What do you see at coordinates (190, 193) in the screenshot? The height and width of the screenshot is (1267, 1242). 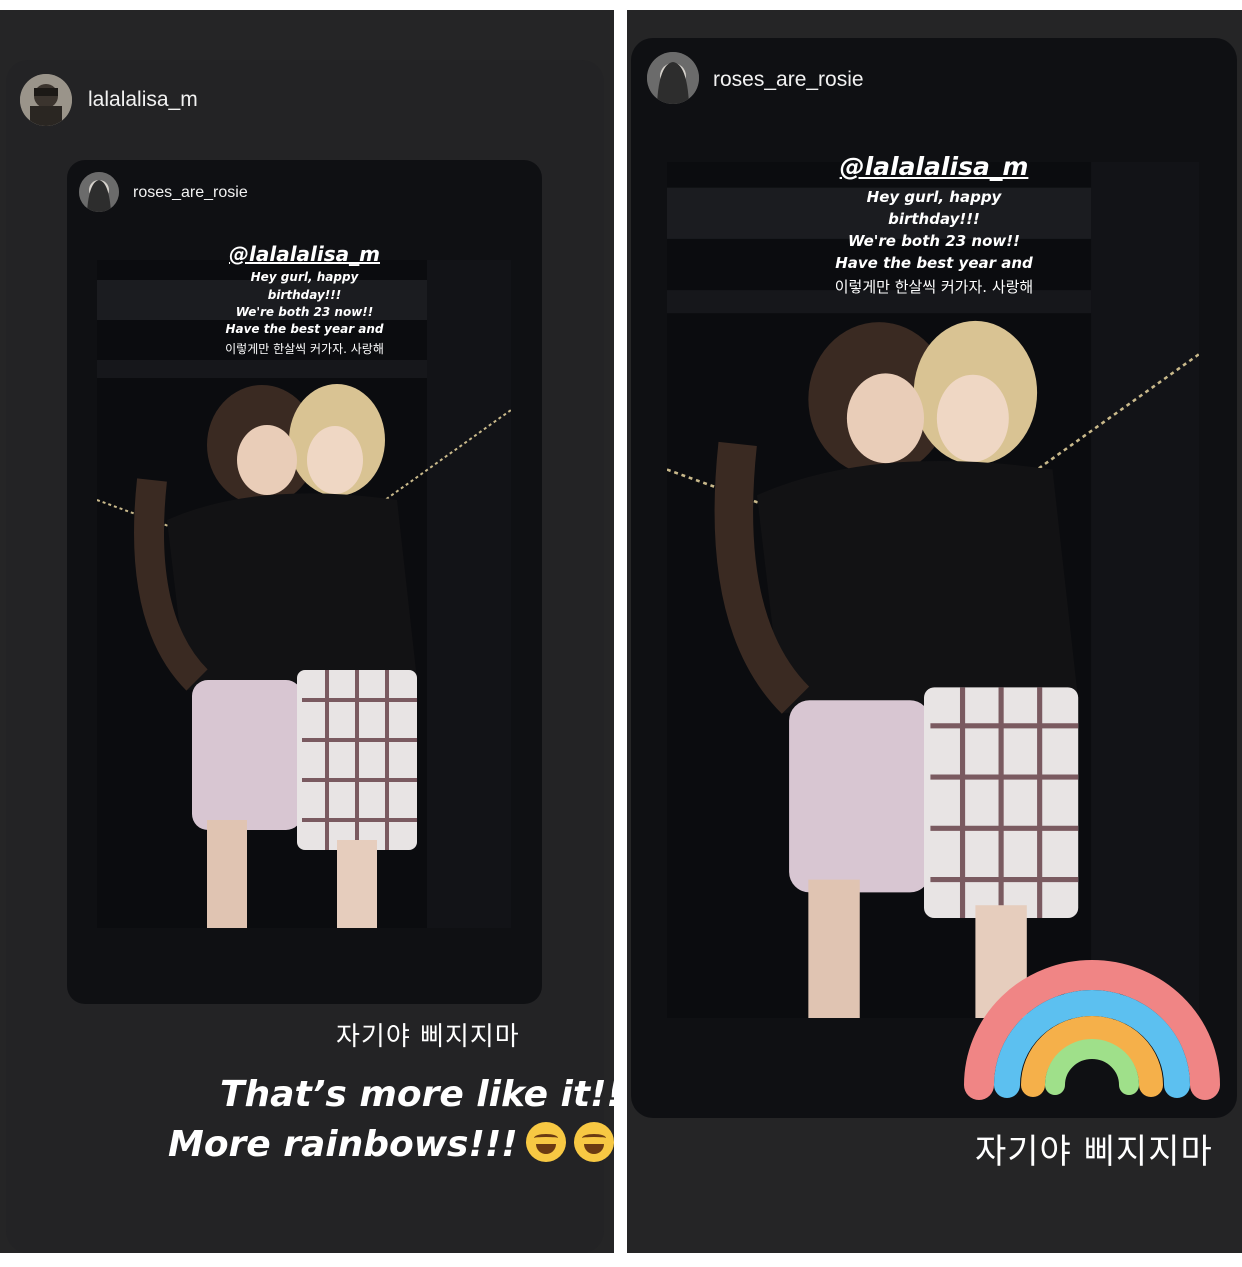 I see `shared-poster-username: roses_are_rosie` at bounding box center [190, 193].